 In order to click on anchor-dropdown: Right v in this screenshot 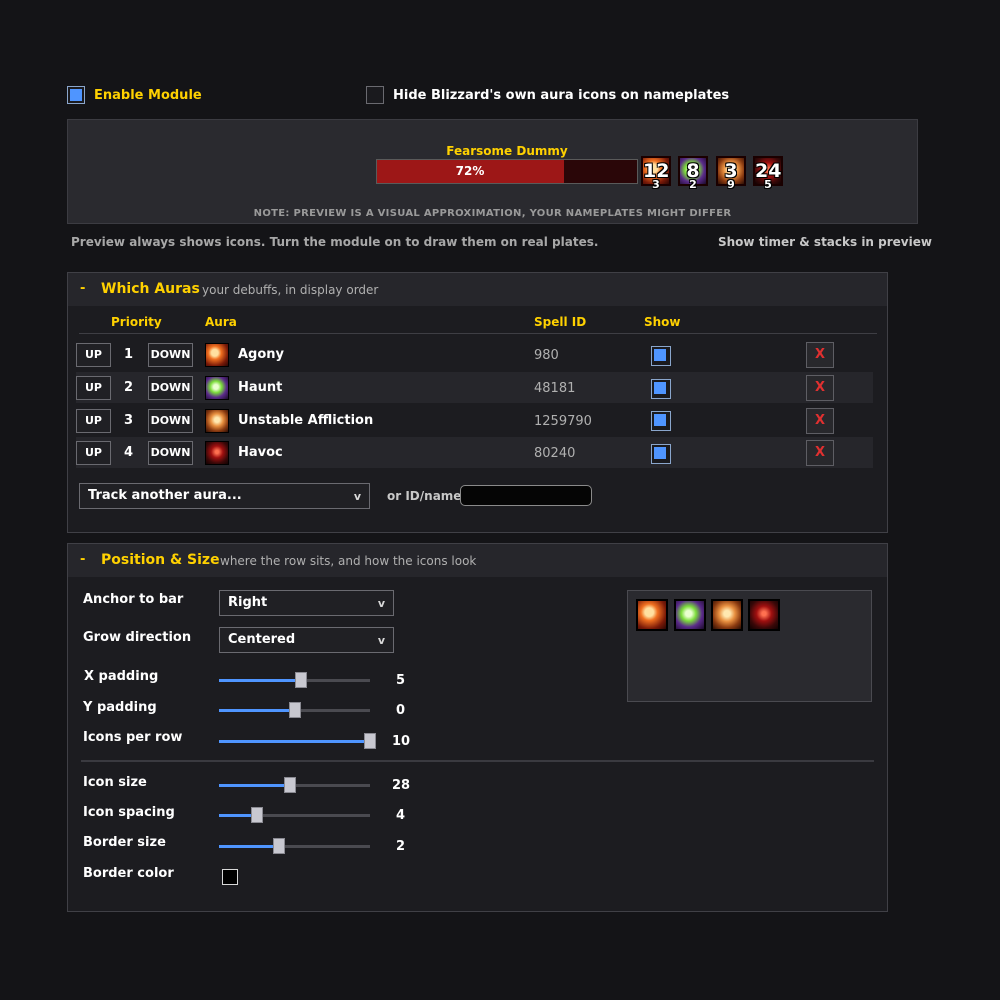, I will do `click(306, 603)`.